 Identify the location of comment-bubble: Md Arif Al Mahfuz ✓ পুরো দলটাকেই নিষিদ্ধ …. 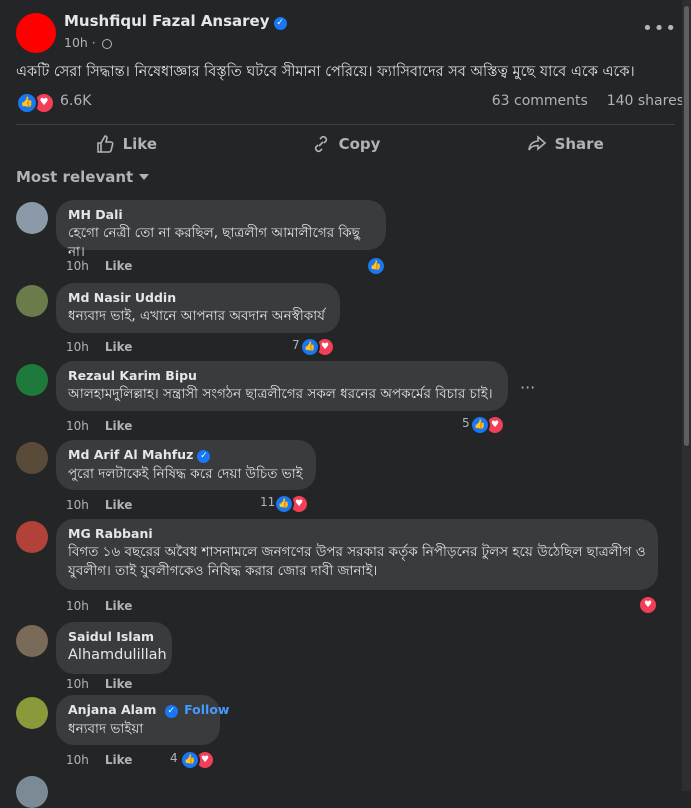
(186, 465).